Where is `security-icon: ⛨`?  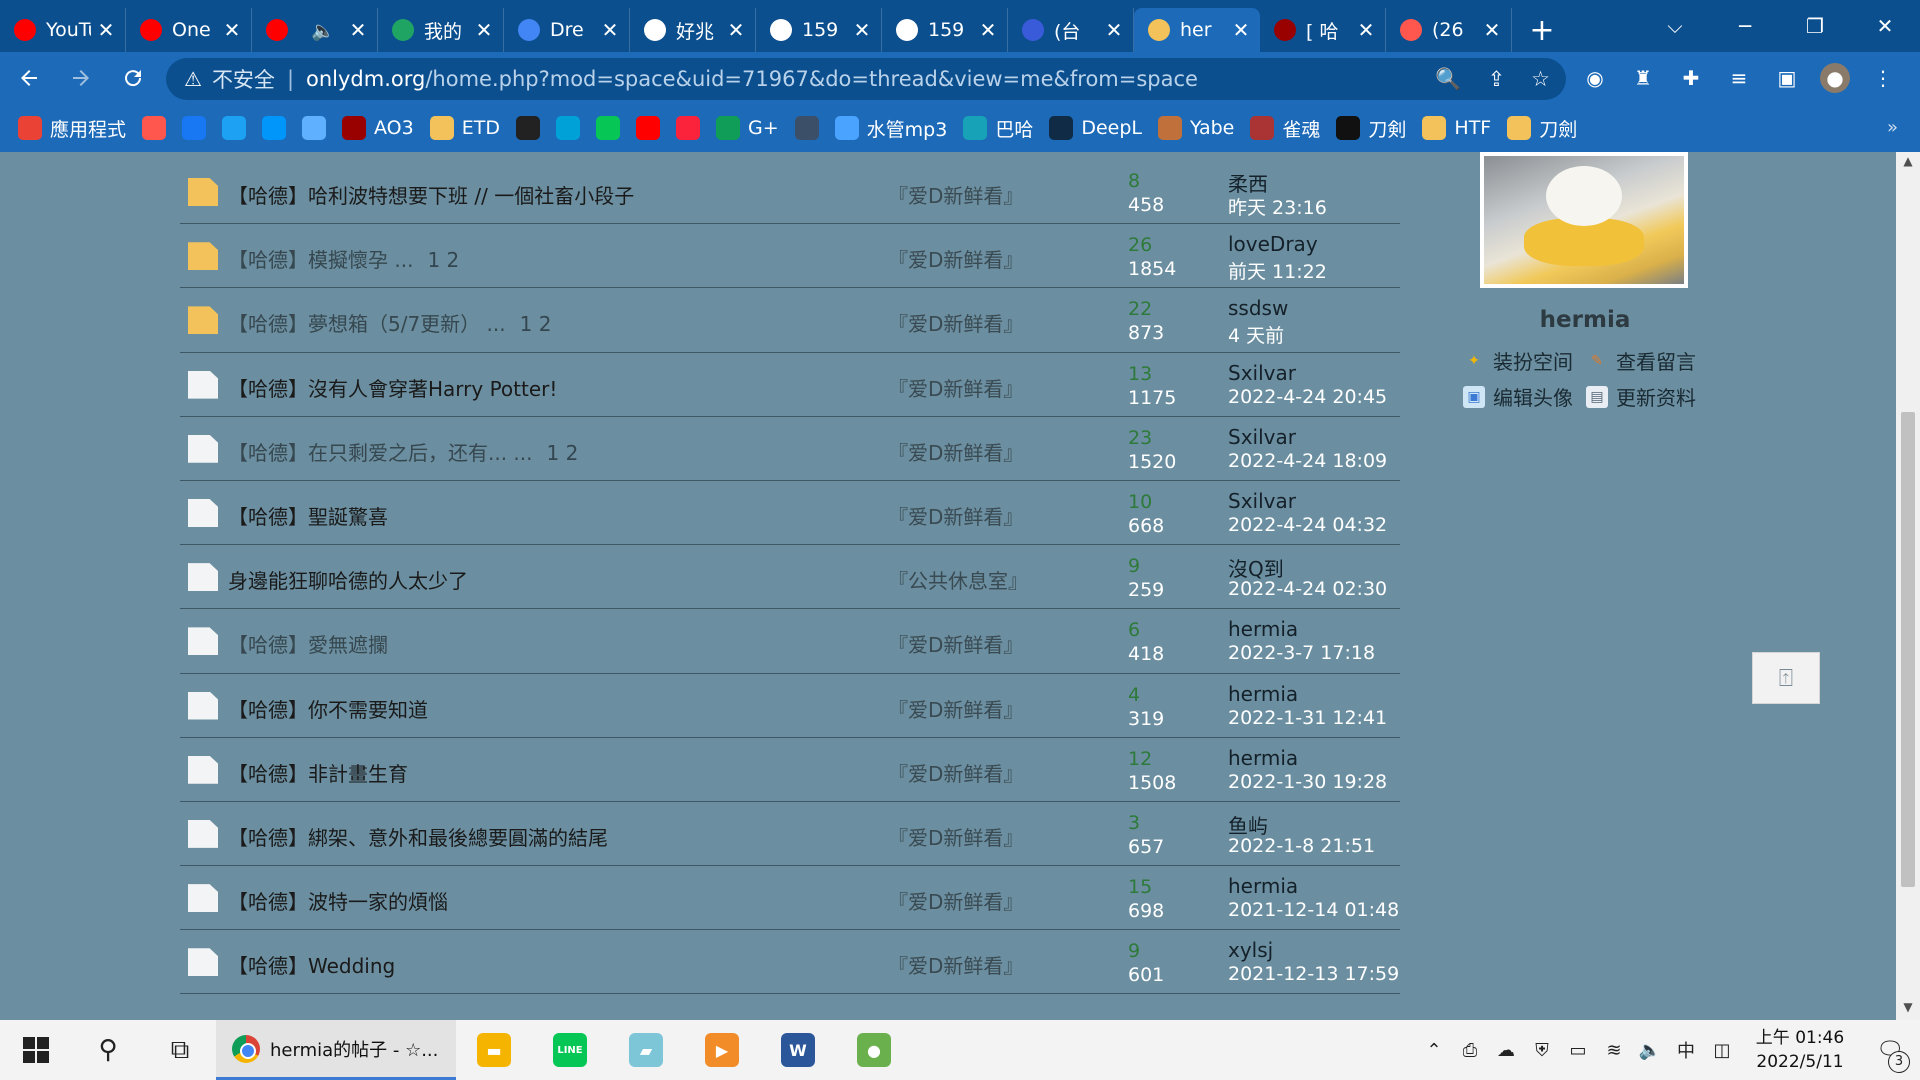 security-icon: ⛨ is located at coordinates (1542, 1050).